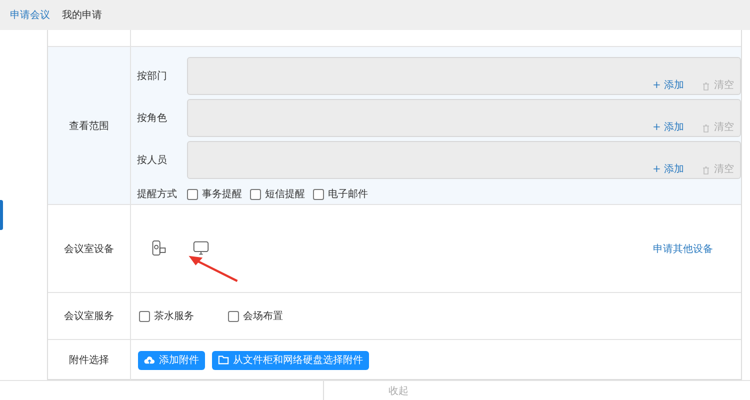 This screenshot has height=400, width=750. What do you see at coordinates (89, 126) in the screenshot?
I see `row-label: 查看范围` at bounding box center [89, 126].